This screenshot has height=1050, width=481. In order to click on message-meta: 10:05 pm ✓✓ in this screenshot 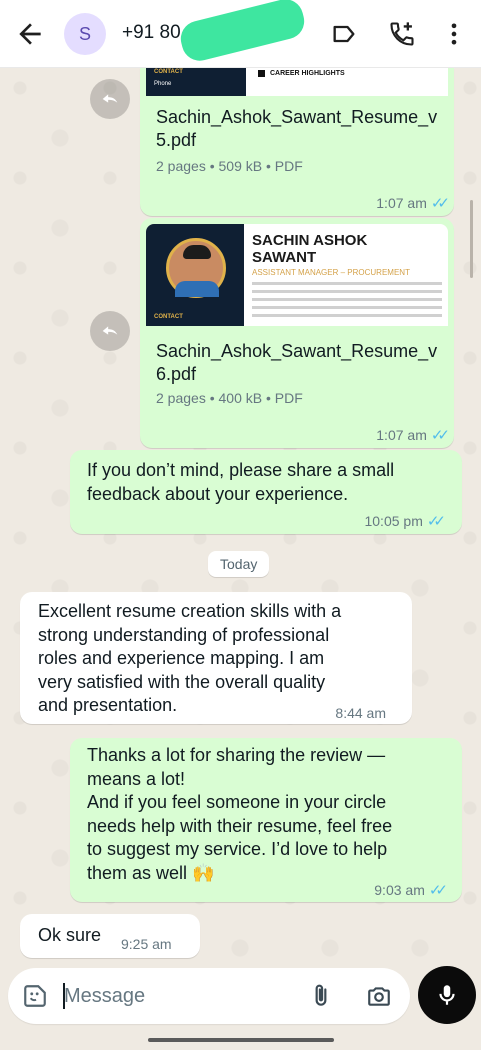, I will do `click(405, 521)`.